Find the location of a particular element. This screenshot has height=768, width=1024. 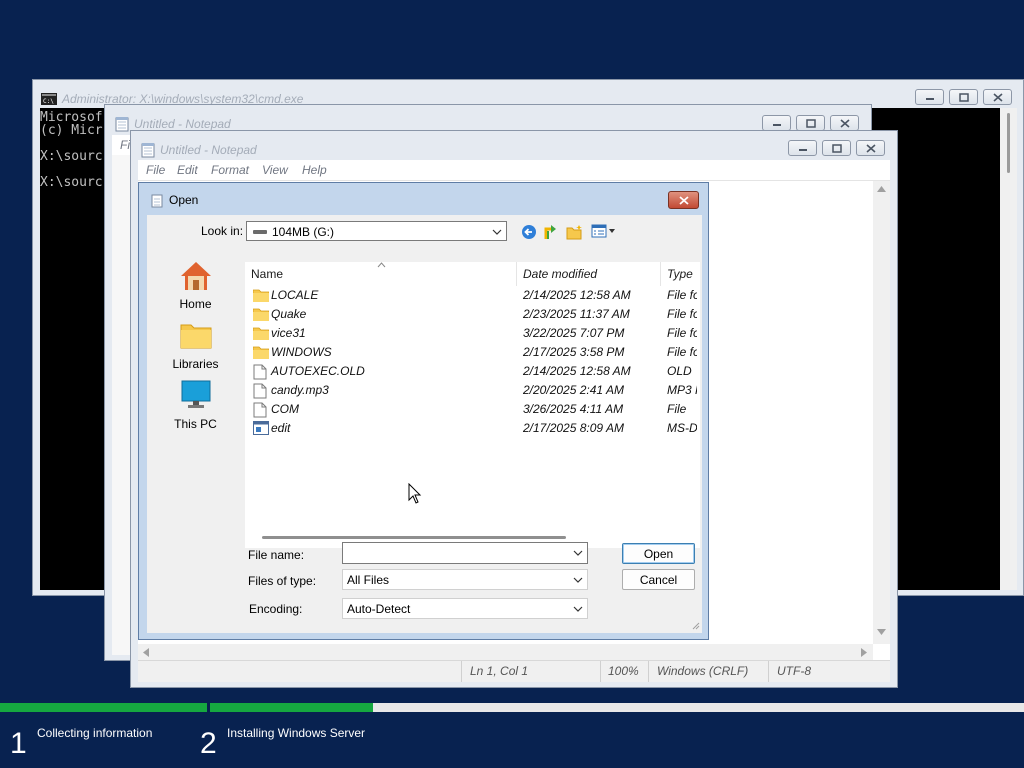

file-type: MP3 F is located at coordinates (682, 390).